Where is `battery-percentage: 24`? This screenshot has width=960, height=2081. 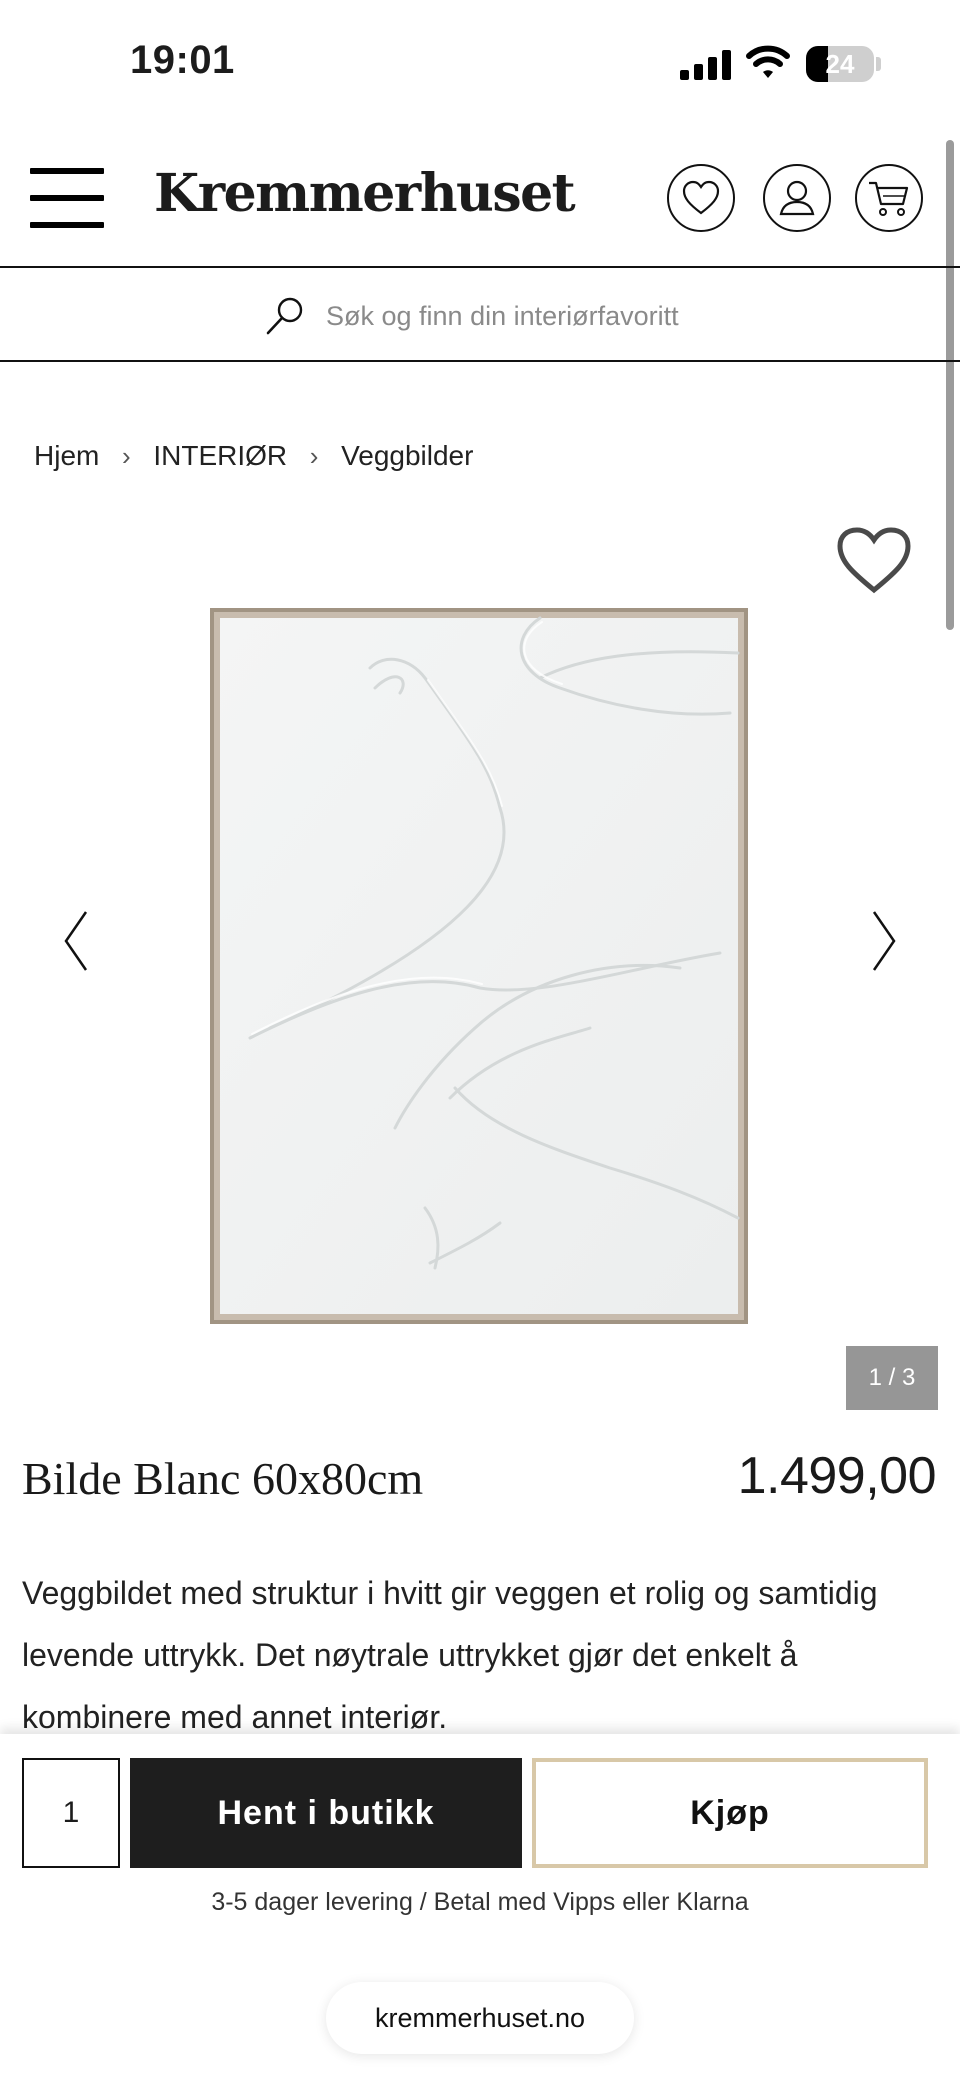
battery-percentage: 24 is located at coordinates (840, 64).